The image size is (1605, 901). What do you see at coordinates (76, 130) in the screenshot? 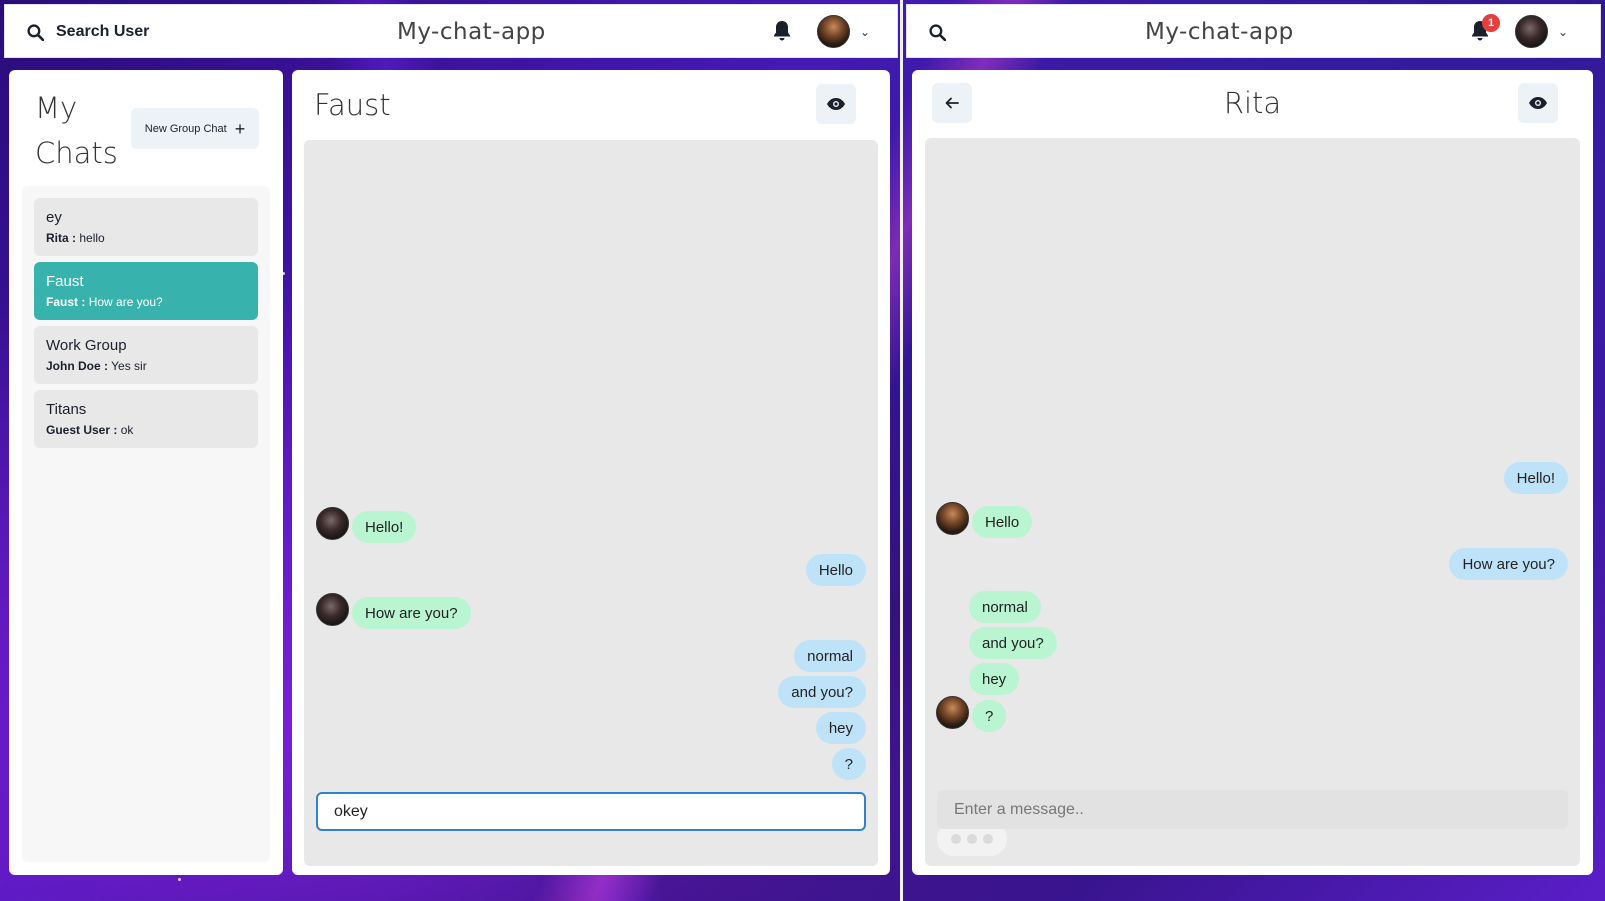
I see `my-chats-title: My Chats` at bounding box center [76, 130].